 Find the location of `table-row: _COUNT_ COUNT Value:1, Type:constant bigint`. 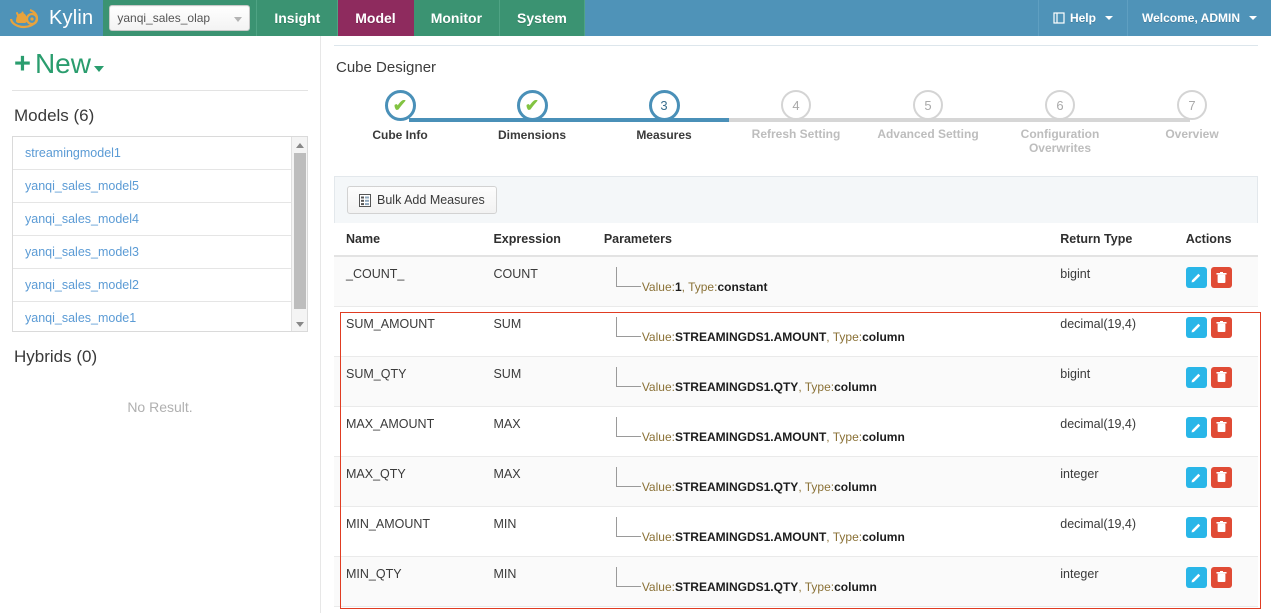

table-row: _COUNT_ COUNT Value:1, Type:constant bigint is located at coordinates (796, 281).